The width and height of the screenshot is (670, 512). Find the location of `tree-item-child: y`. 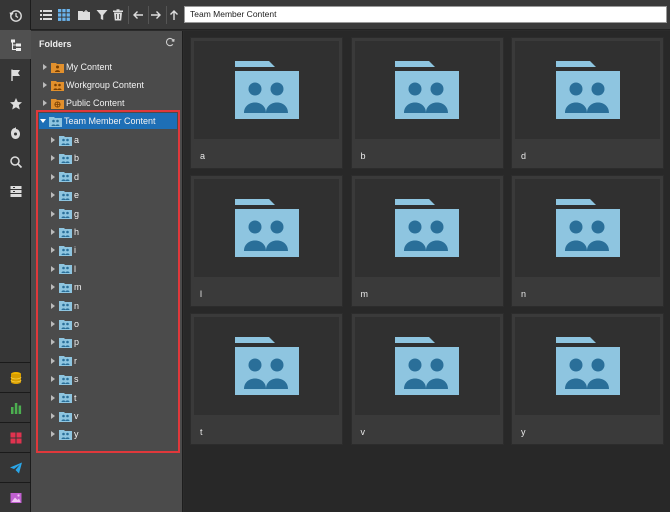

tree-item-child: y is located at coordinates (109, 434).